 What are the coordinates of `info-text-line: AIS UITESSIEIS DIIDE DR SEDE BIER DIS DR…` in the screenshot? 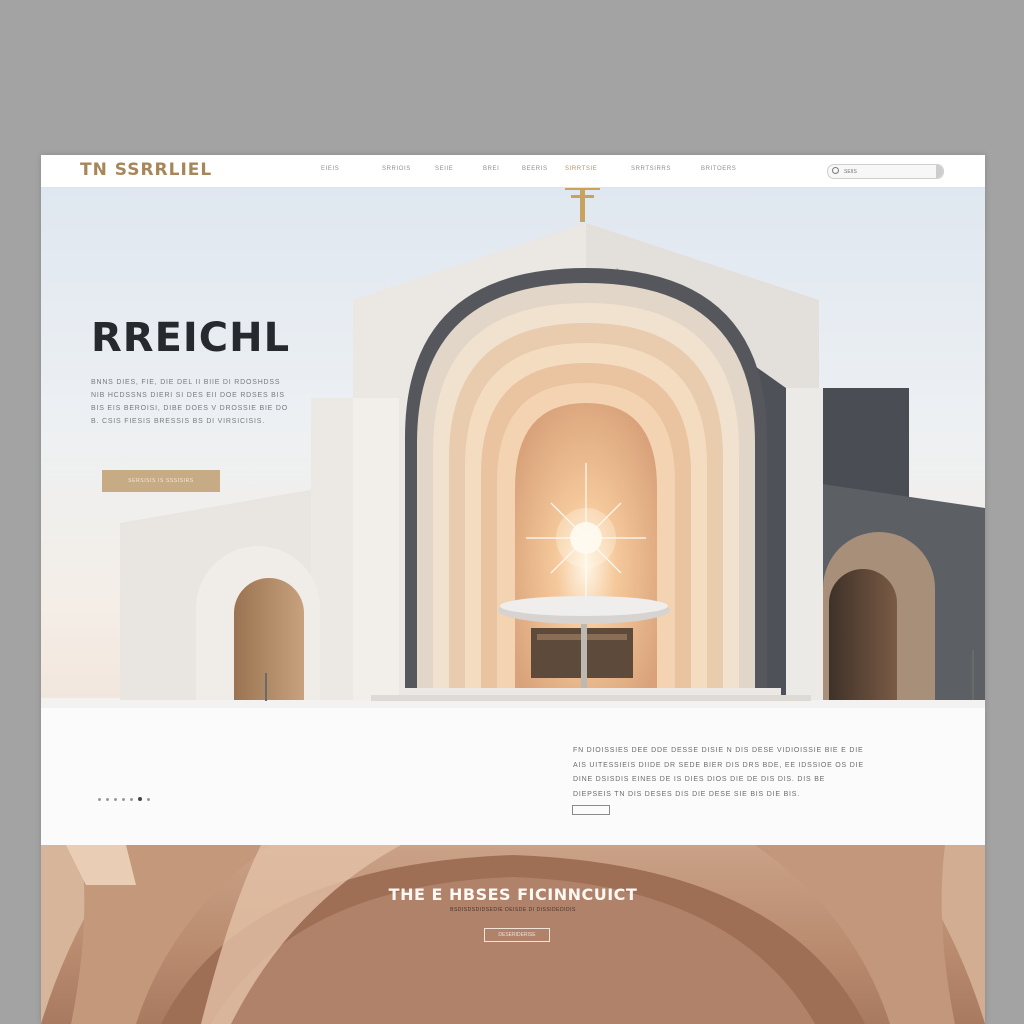 It's located at (718, 765).